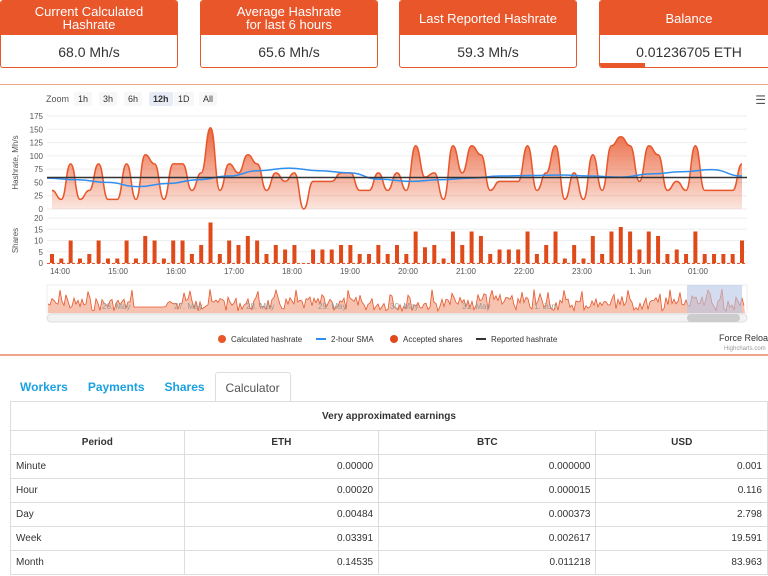 Image resolution: width=768 pixels, height=576 pixels. Describe the element at coordinates (743, 338) in the screenshot. I see `force-reload-button: Force Reload` at that location.